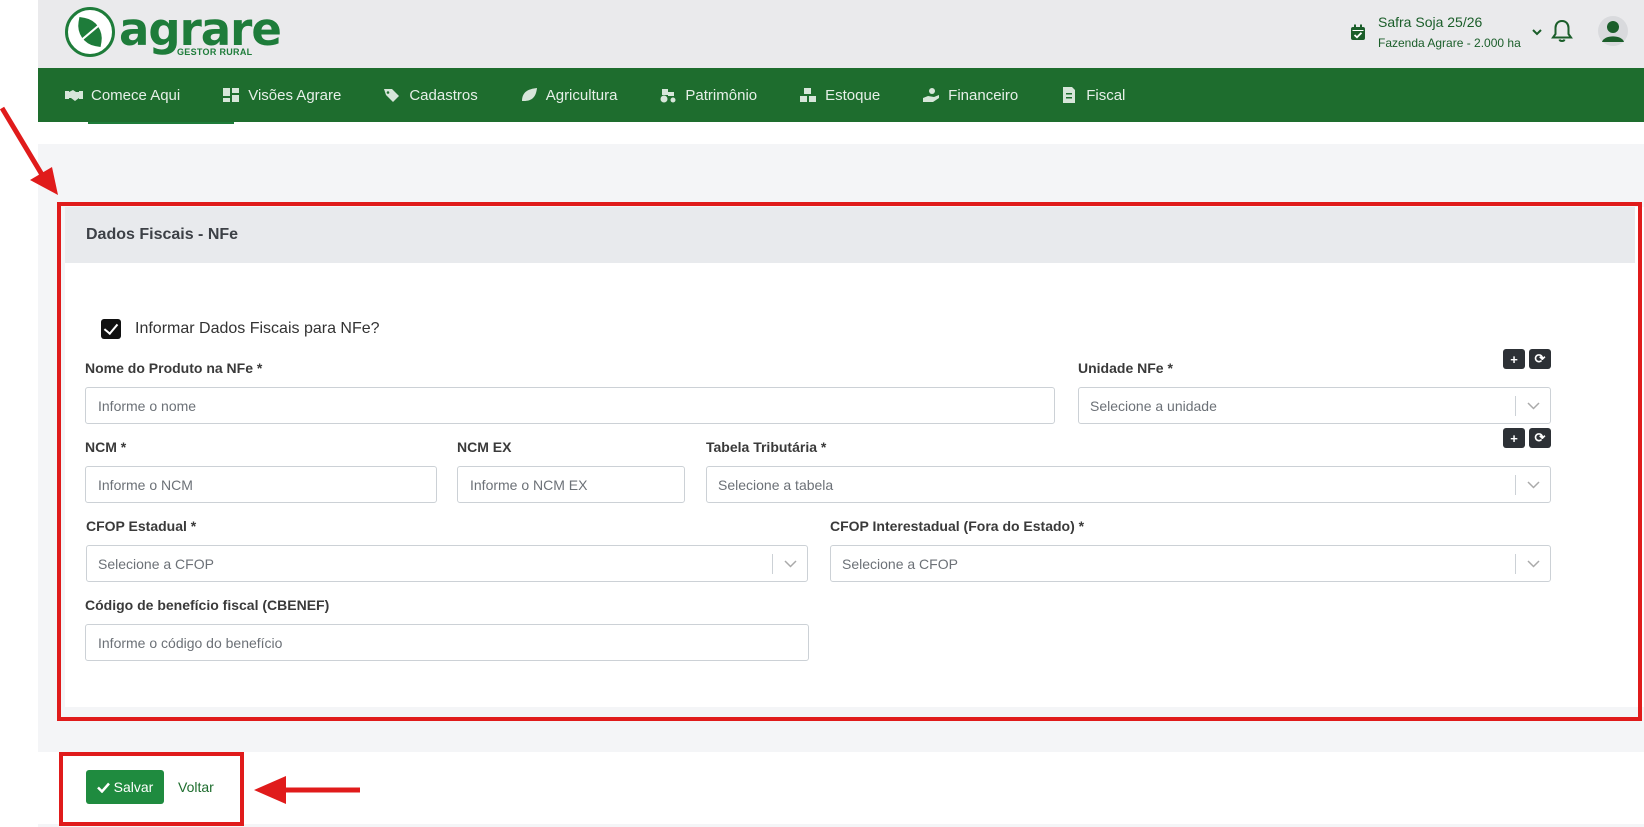 The height and width of the screenshot is (827, 1644). What do you see at coordinates (529, 94) in the screenshot?
I see `leaf-icon` at bounding box center [529, 94].